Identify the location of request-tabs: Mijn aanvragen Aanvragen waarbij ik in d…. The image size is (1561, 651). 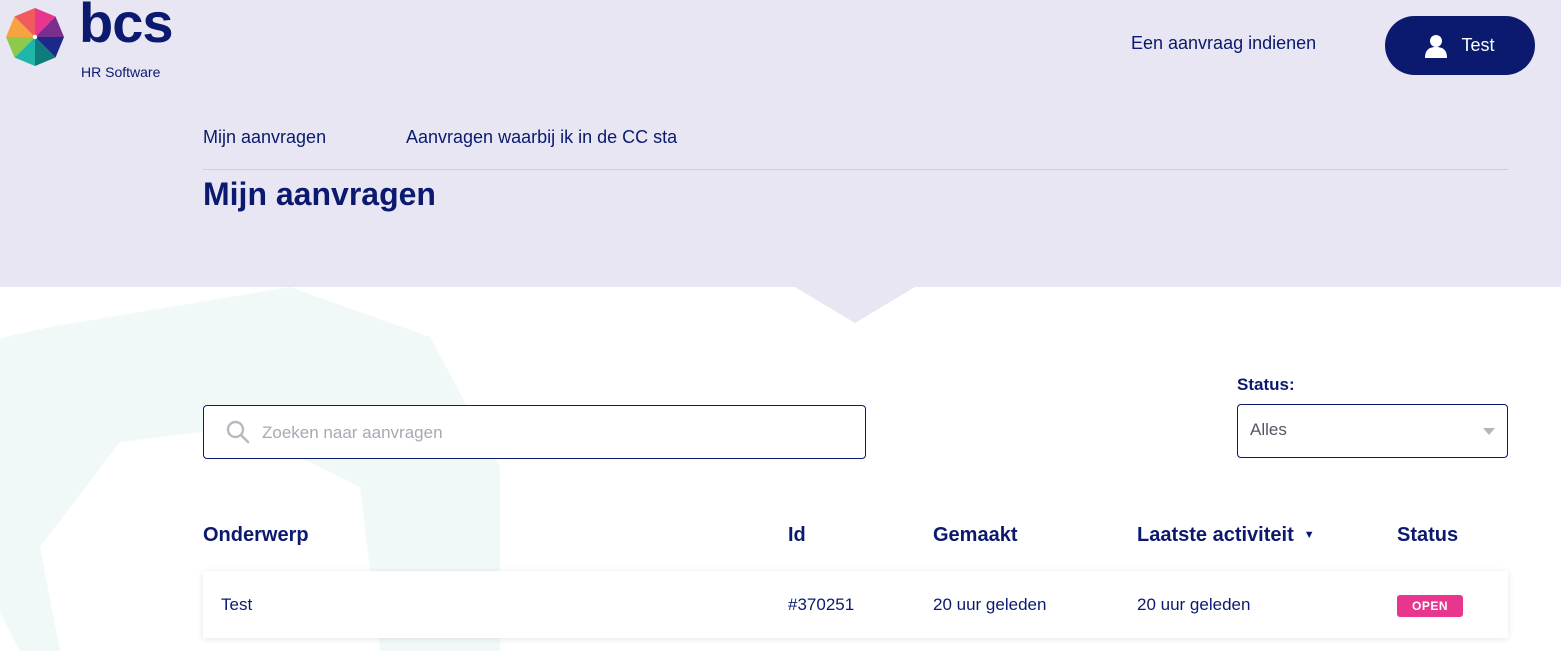
(855, 148).